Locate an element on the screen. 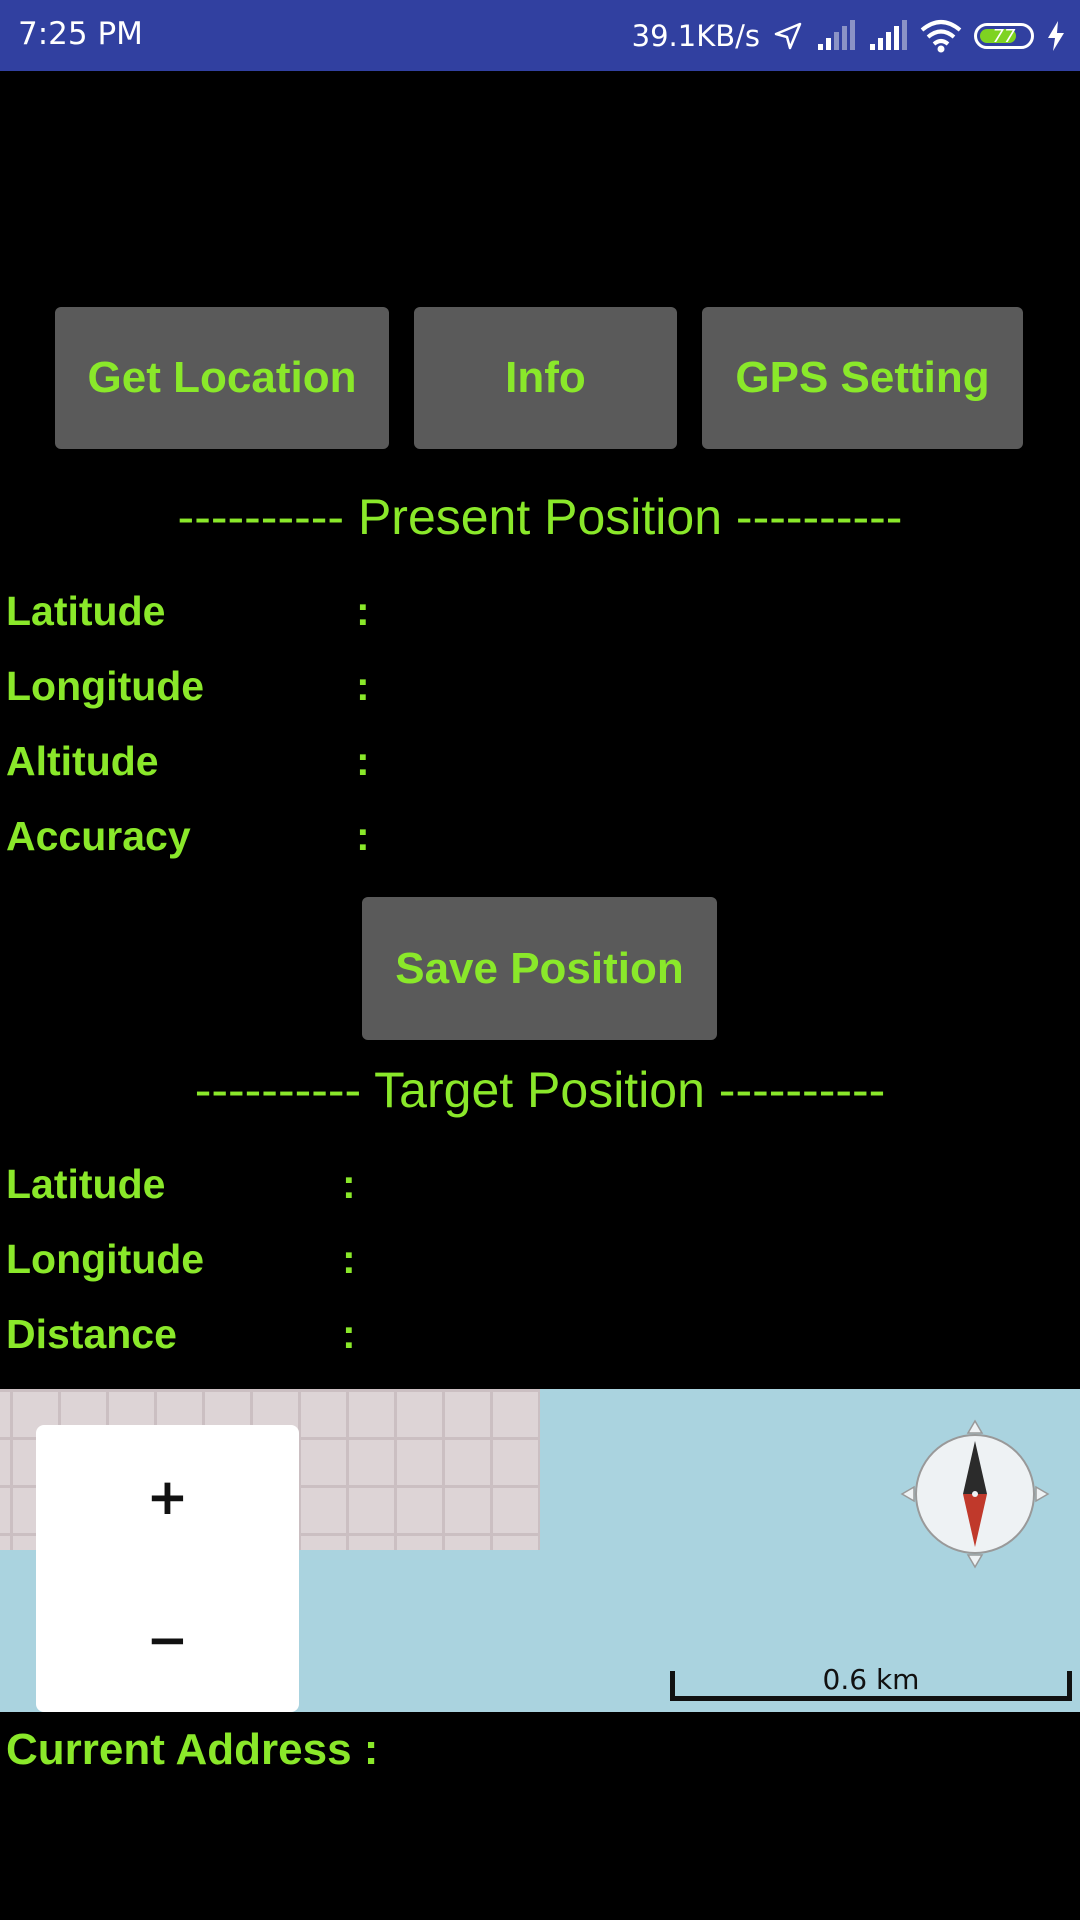 The width and height of the screenshot is (1080, 1920). present-accuracy-row: Accuracy : is located at coordinates (541, 841).